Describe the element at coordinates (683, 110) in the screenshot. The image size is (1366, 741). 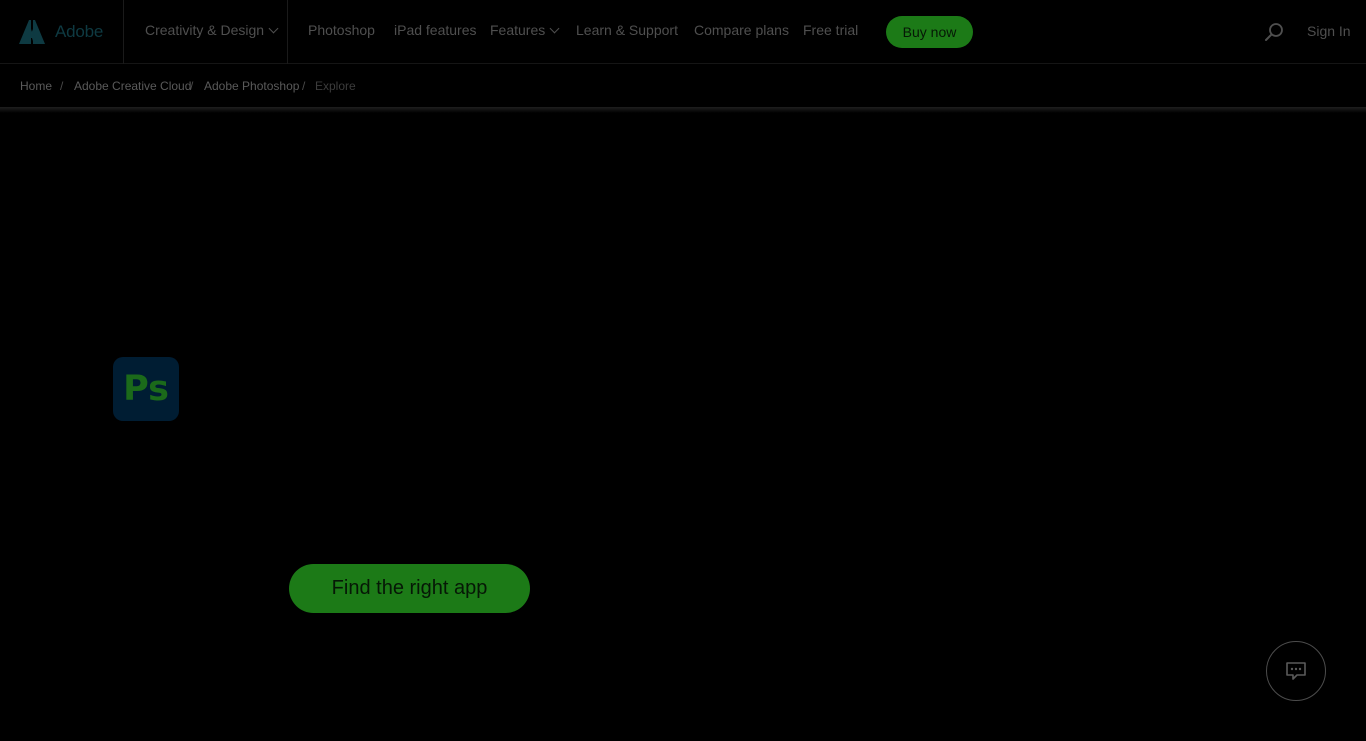
I see `breadcrumb-divider` at that location.